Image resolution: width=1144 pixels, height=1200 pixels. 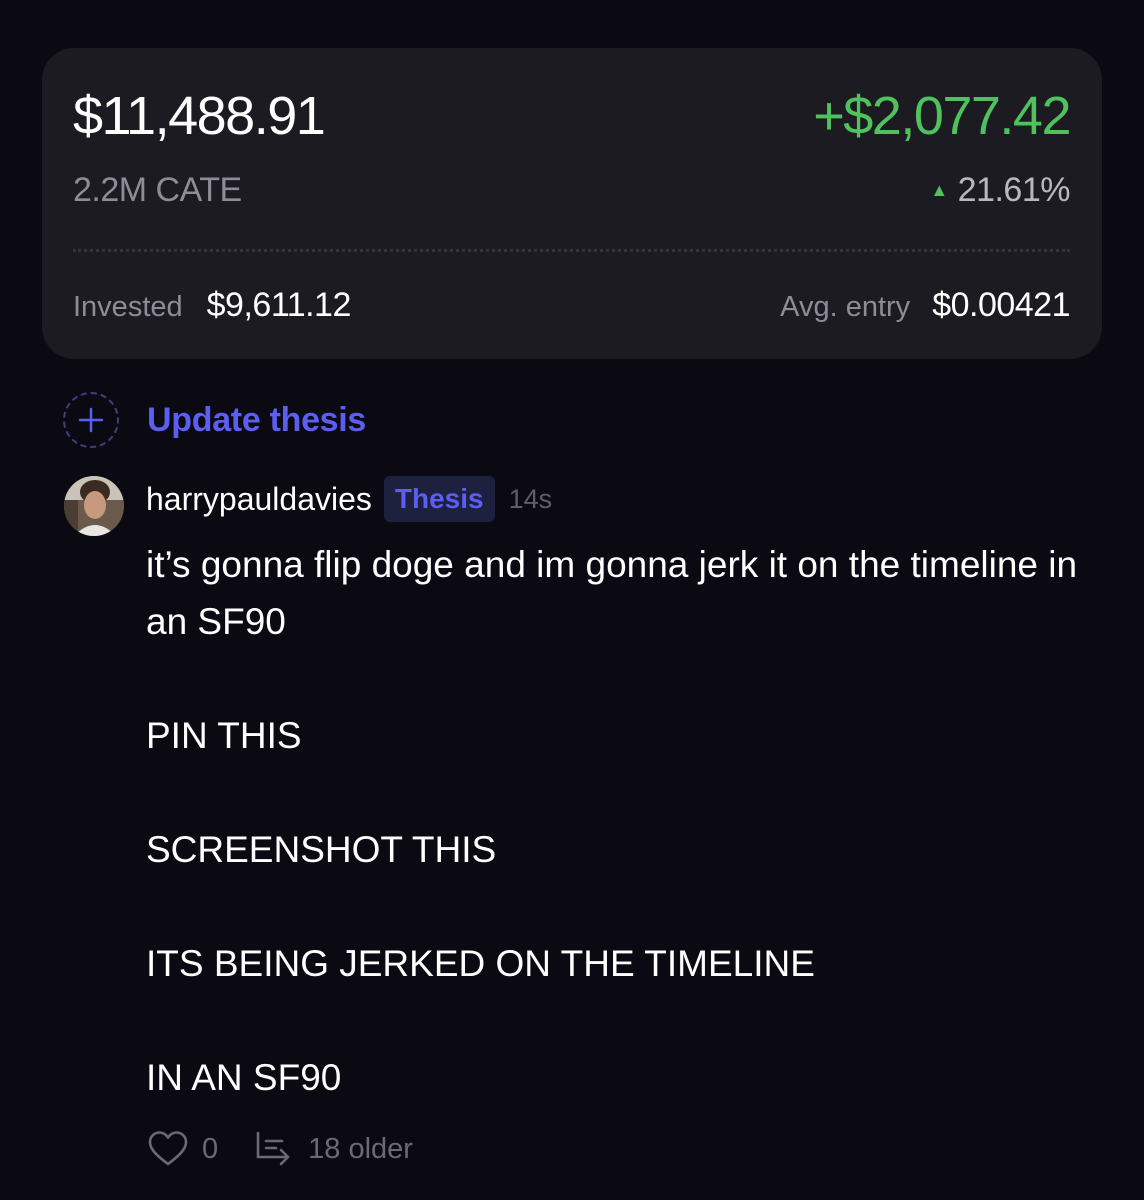 What do you see at coordinates (257, 419) in the screenshot?
I see `update-thesis-label: Update thesis` at bounding box center [257, 419].